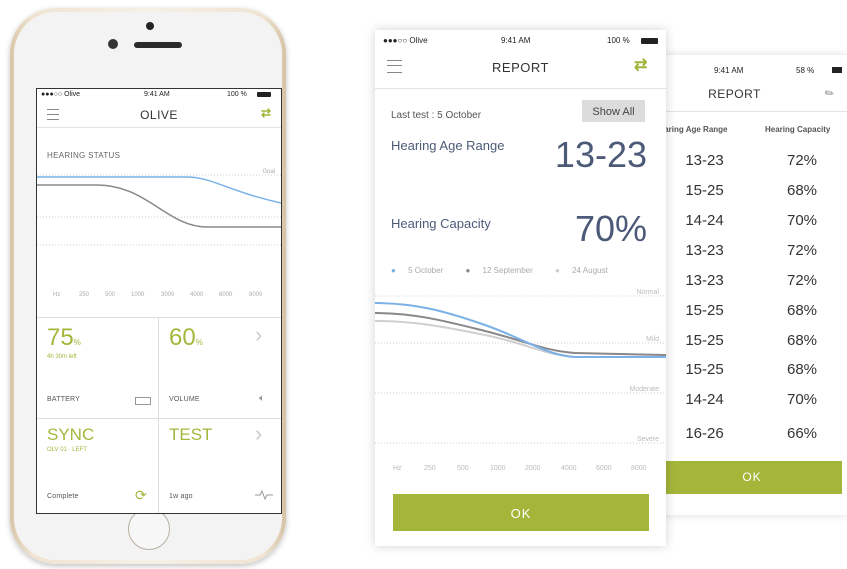  What do you see at coordinates (618, 40) in the screenshot?
I see `battery-text: 100 %` at bounding box center [618, 40].